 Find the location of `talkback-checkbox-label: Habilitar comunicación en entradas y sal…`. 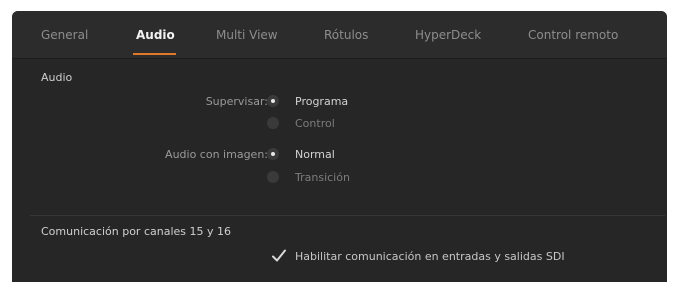

talkback-checkbox-label: Habilitar comunicación en entradas y sal… is located at coordinates (430, 256).